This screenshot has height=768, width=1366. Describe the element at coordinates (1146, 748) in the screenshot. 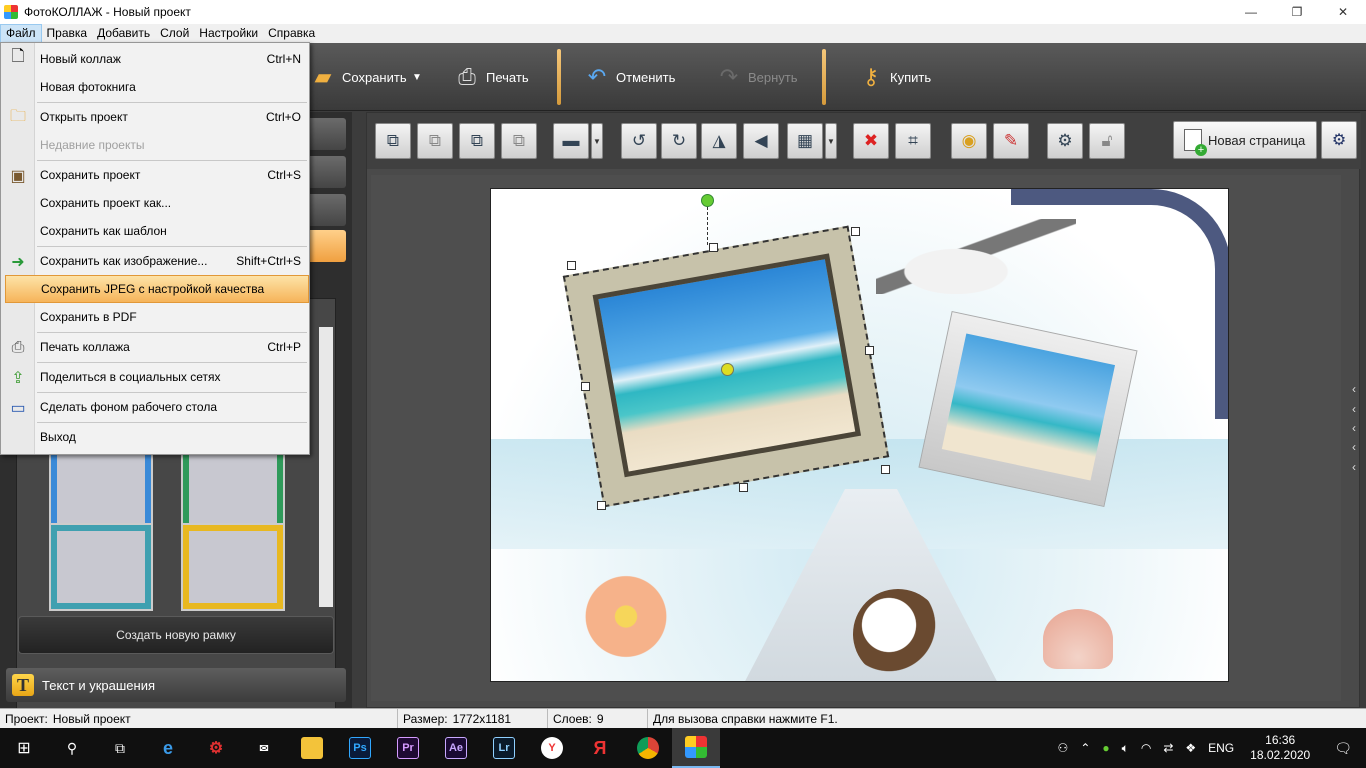

I see `wifi-icon: ◠` at that location.